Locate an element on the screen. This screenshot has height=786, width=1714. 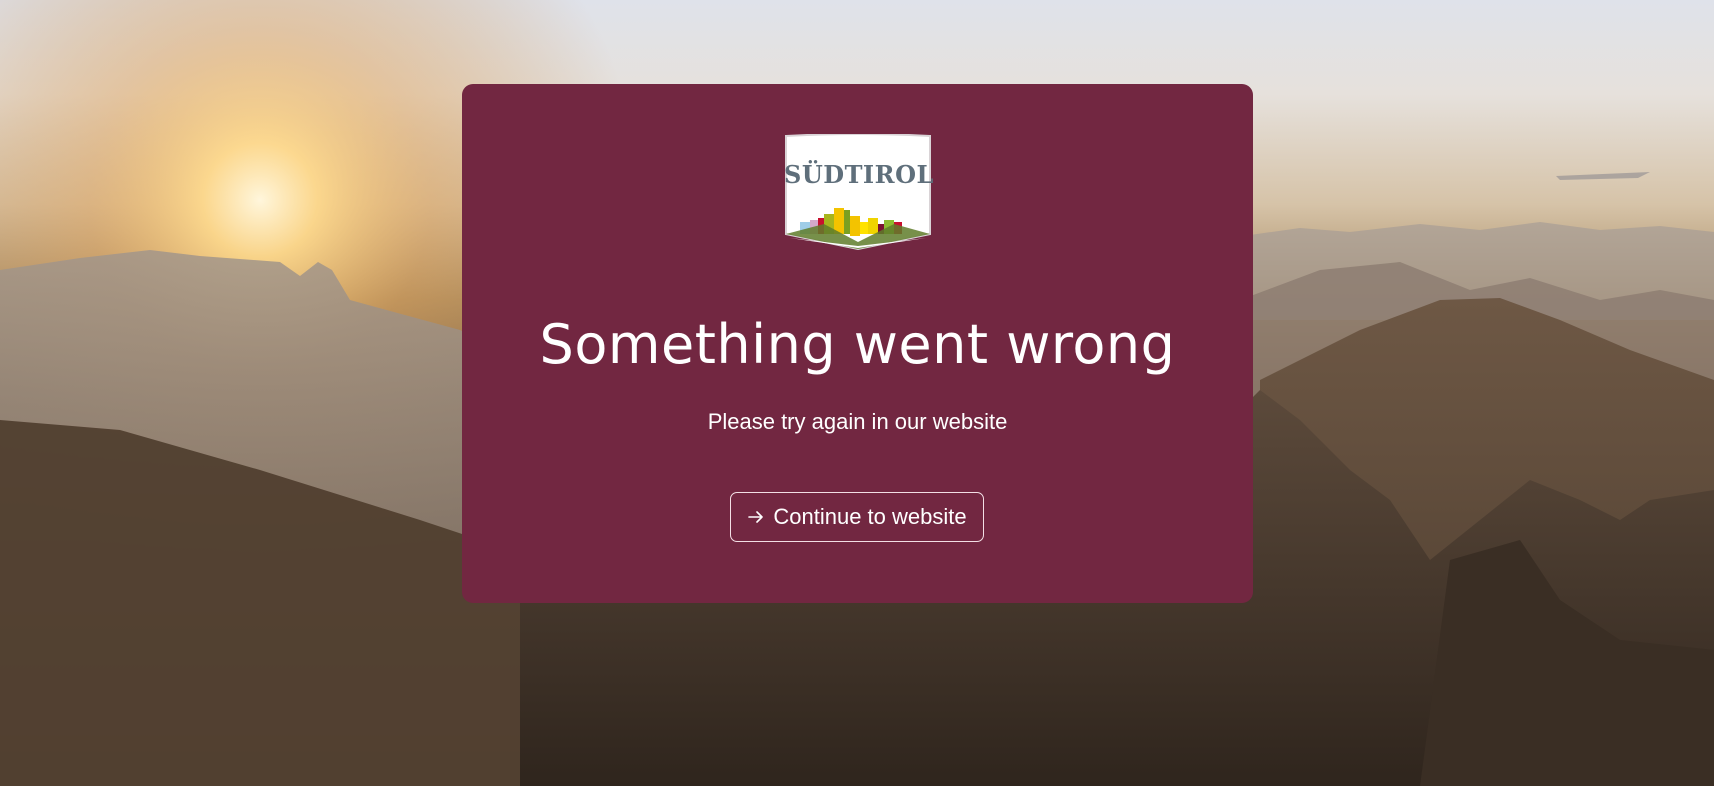
continue-to-website-button: Continue to website is located at coordinates (857, 517).